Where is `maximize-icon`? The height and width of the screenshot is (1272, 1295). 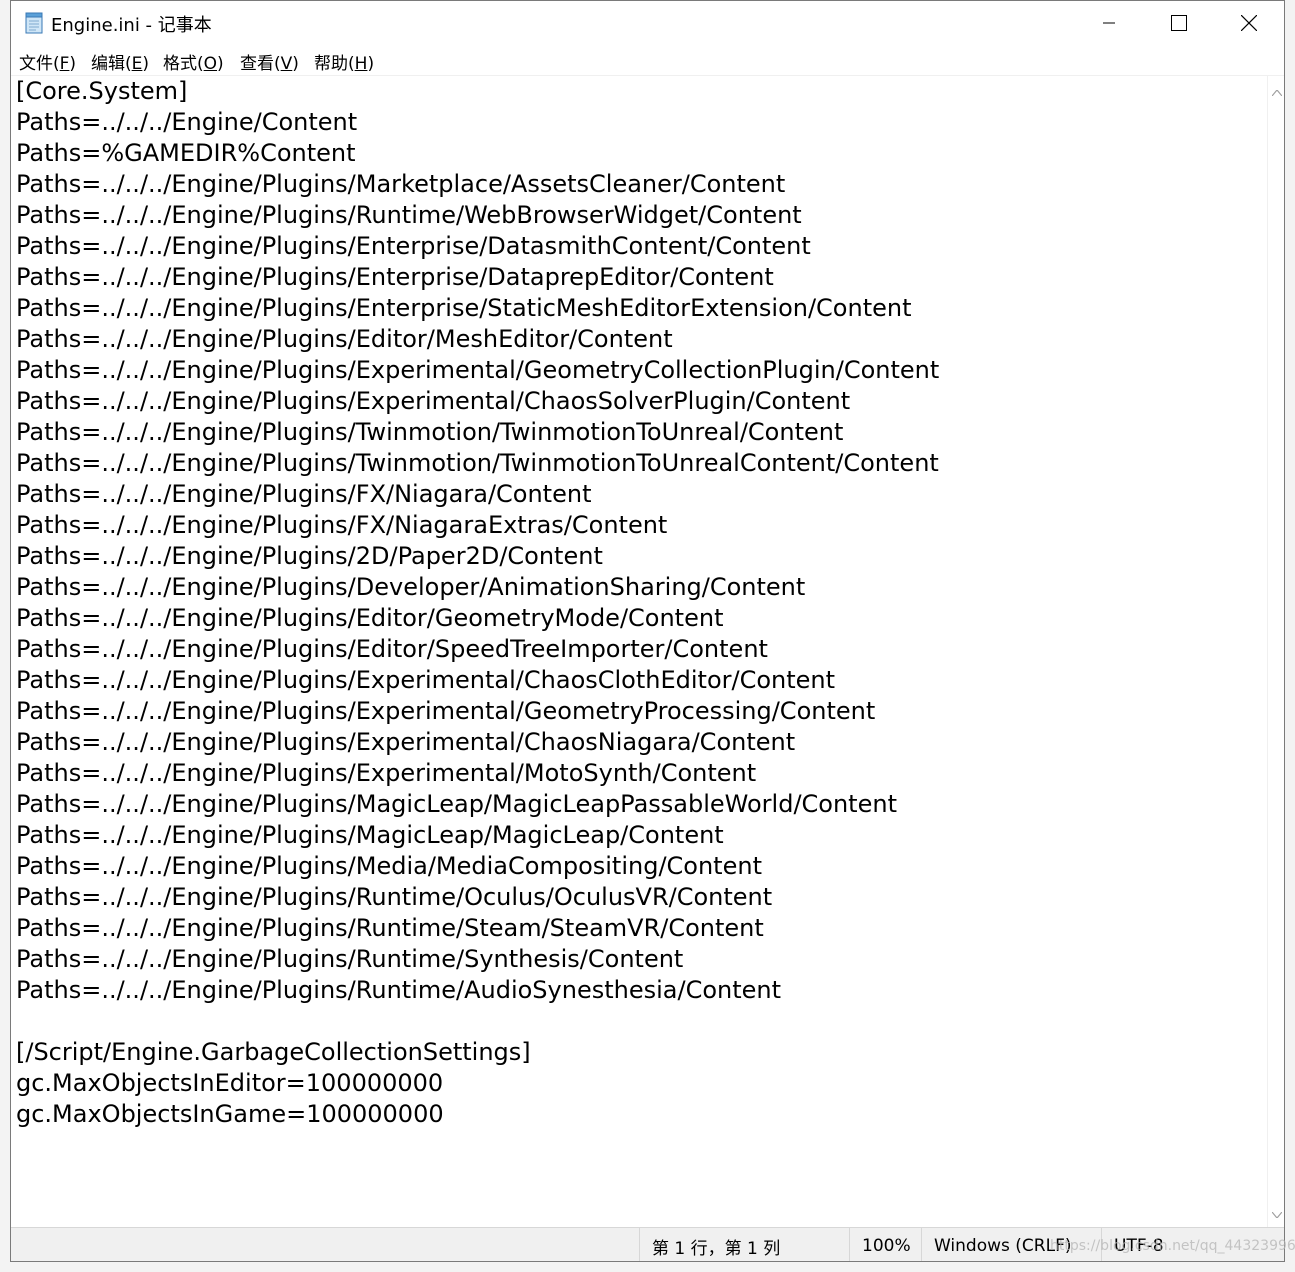 maximize-icon is located at coordinates (1179, 23).